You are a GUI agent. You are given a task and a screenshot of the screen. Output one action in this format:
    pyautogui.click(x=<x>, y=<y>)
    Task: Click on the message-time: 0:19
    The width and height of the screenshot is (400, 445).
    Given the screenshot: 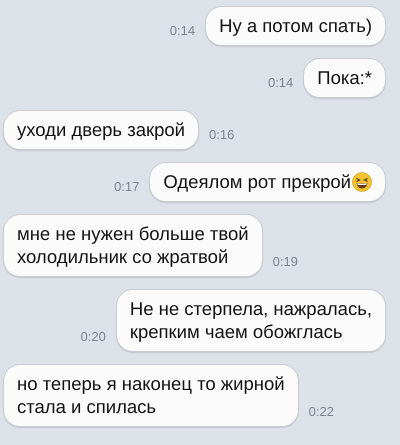 What is the action you would take?
    pyautogui.click(x=285, y=262)
    